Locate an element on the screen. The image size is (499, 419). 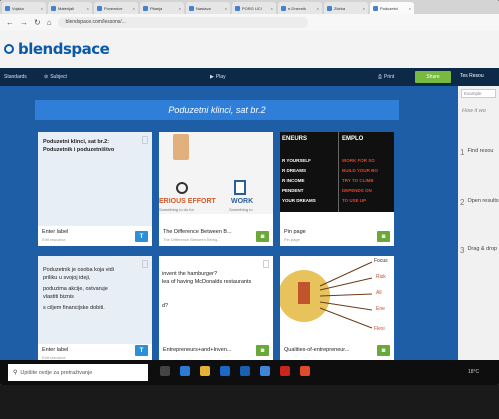
home-icon: ⌂ is located at coordinates (49, 22).